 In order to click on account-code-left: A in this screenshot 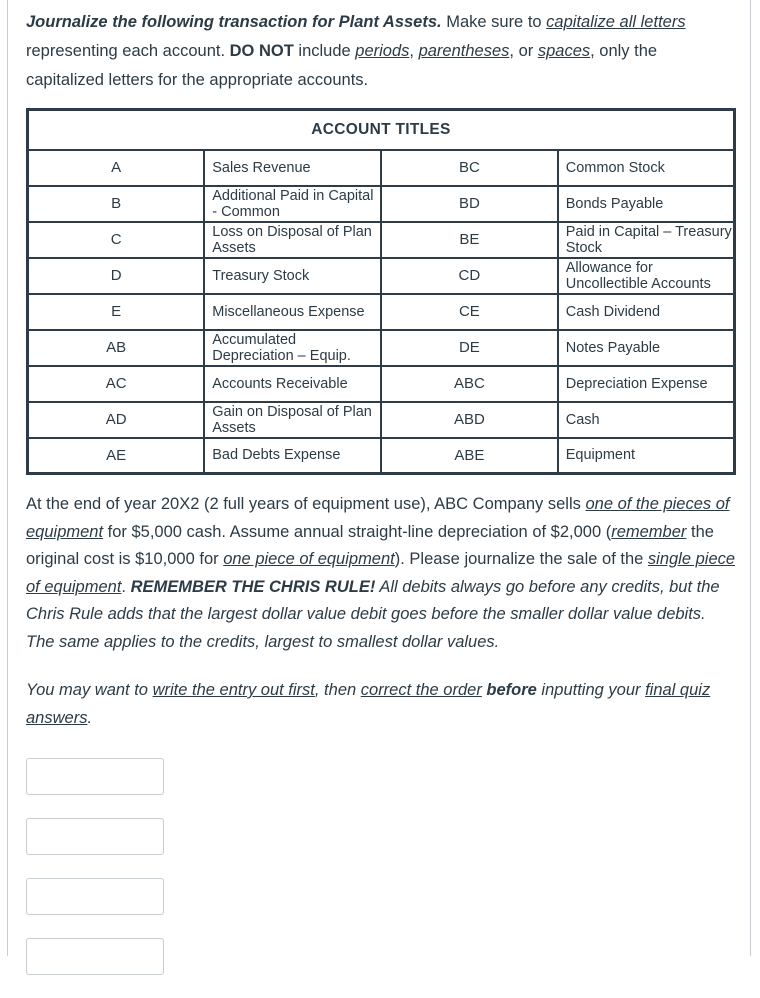, I will do `click(116, 167)`.